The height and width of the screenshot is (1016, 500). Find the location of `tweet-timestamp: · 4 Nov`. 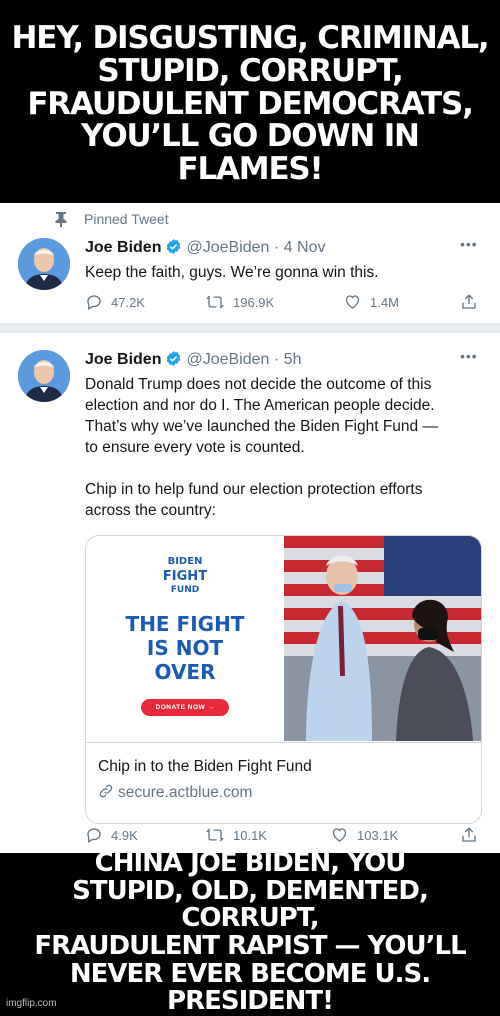

tweet-timestamp: · 4 Nov is located at coordinates (300, 247).